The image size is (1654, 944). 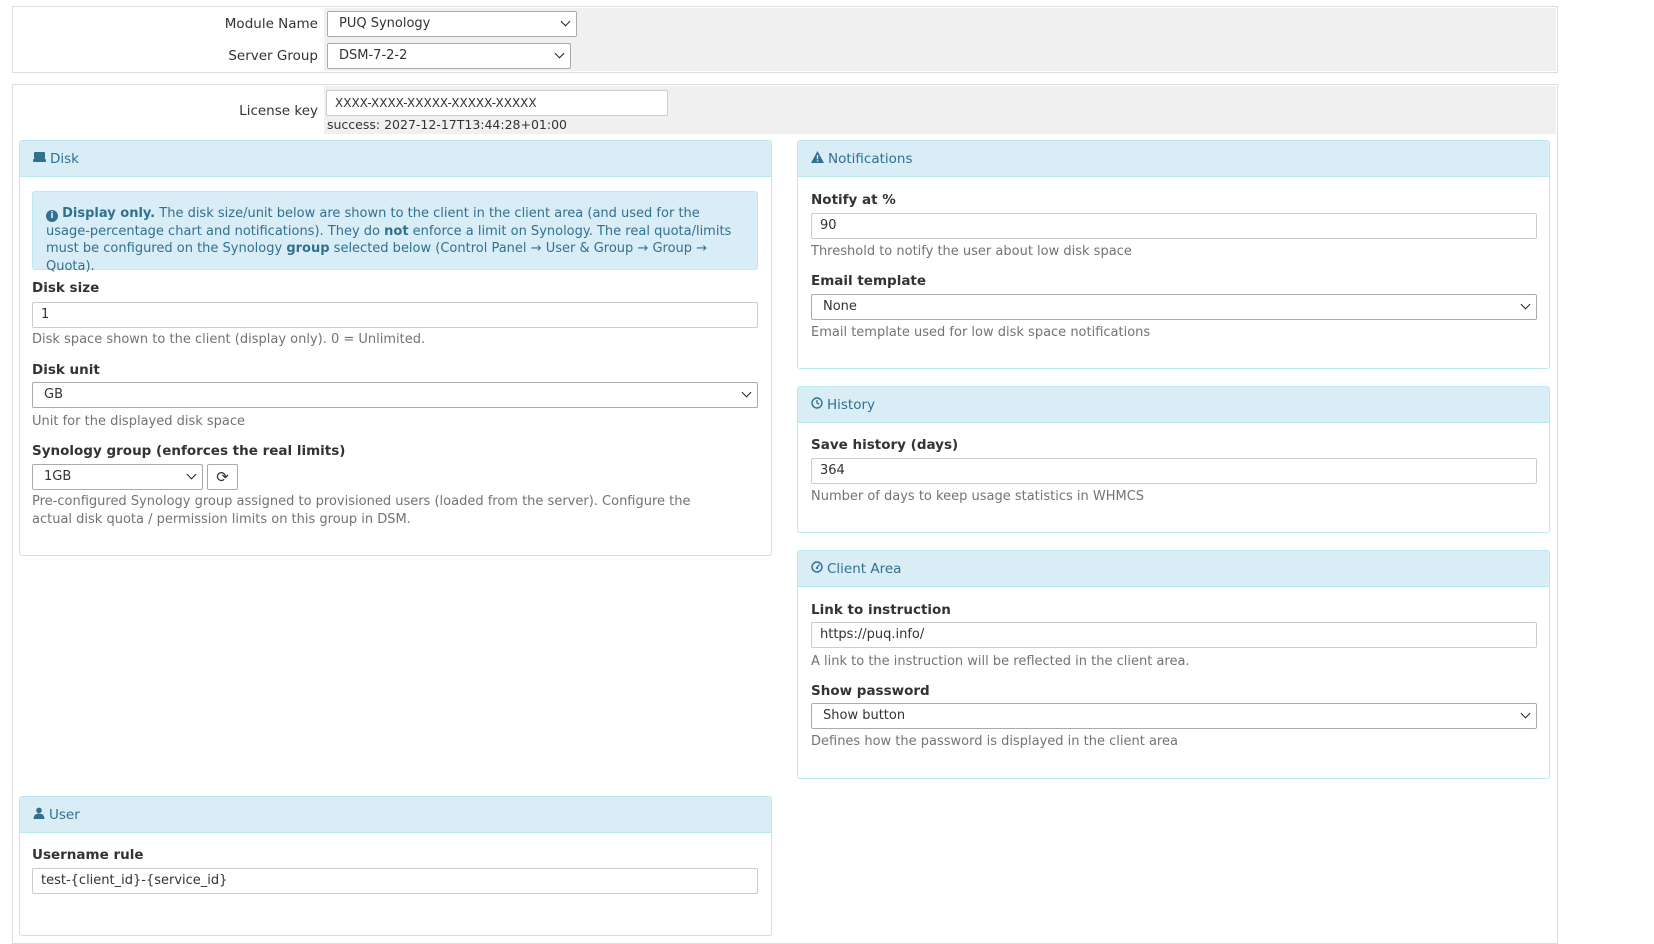 What do you see at coordinates (373, 55) in the screenshot?
I see `server-group-value: DSM-7-2-2` at bounding box center [373, 55].